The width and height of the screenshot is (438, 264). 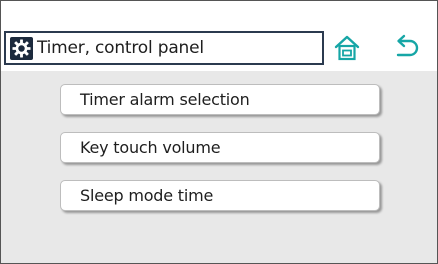 What do you see at coordinates (147, 195) in the screenshot?
I see `menu-item-label: Sleep mode time` at bounding box center [147, 195].